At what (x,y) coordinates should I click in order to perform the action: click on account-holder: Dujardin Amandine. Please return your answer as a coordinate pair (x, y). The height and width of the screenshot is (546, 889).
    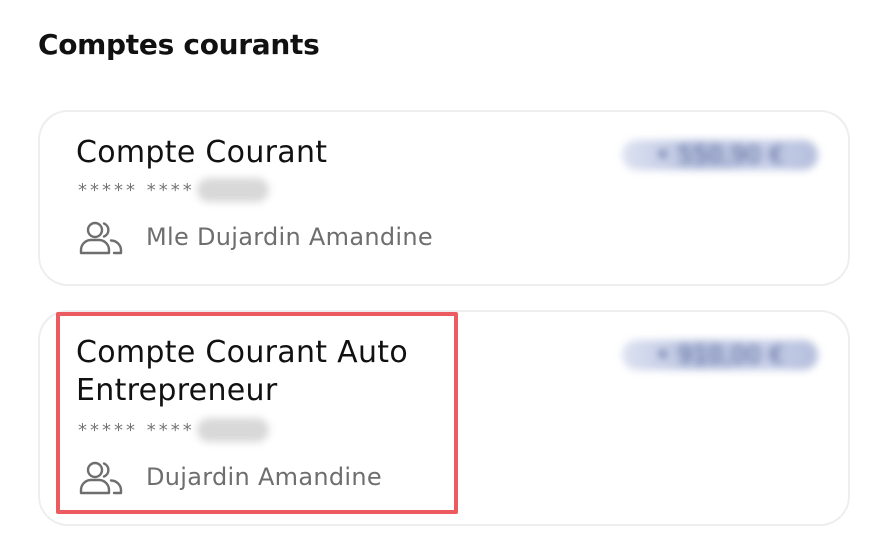
    Looking at the image, I should click on (230, 477).